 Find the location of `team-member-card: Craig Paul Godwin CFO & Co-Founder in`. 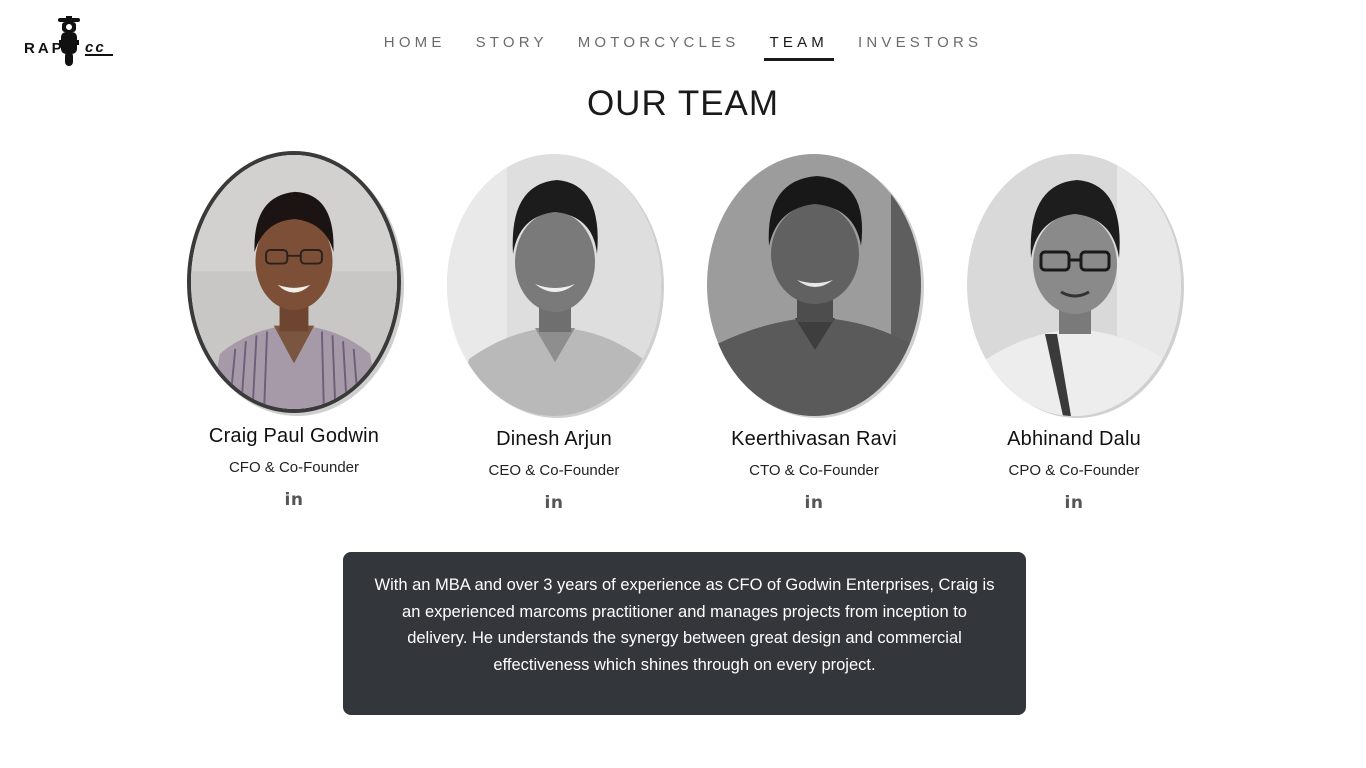

team-member-card: Craig Paul Godwin CFO & Co-Founder in is located at coordinates (294, 330).